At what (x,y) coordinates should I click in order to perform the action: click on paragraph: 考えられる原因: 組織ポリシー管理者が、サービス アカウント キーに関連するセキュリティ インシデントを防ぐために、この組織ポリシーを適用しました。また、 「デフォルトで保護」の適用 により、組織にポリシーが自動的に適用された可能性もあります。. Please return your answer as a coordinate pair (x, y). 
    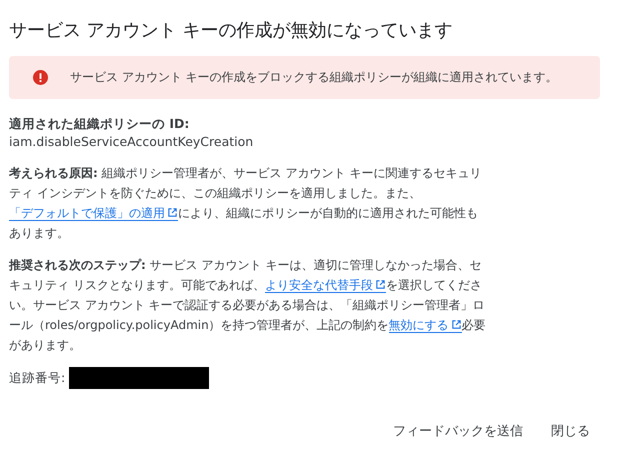
    Looking at the image, I should click on (245, 203).